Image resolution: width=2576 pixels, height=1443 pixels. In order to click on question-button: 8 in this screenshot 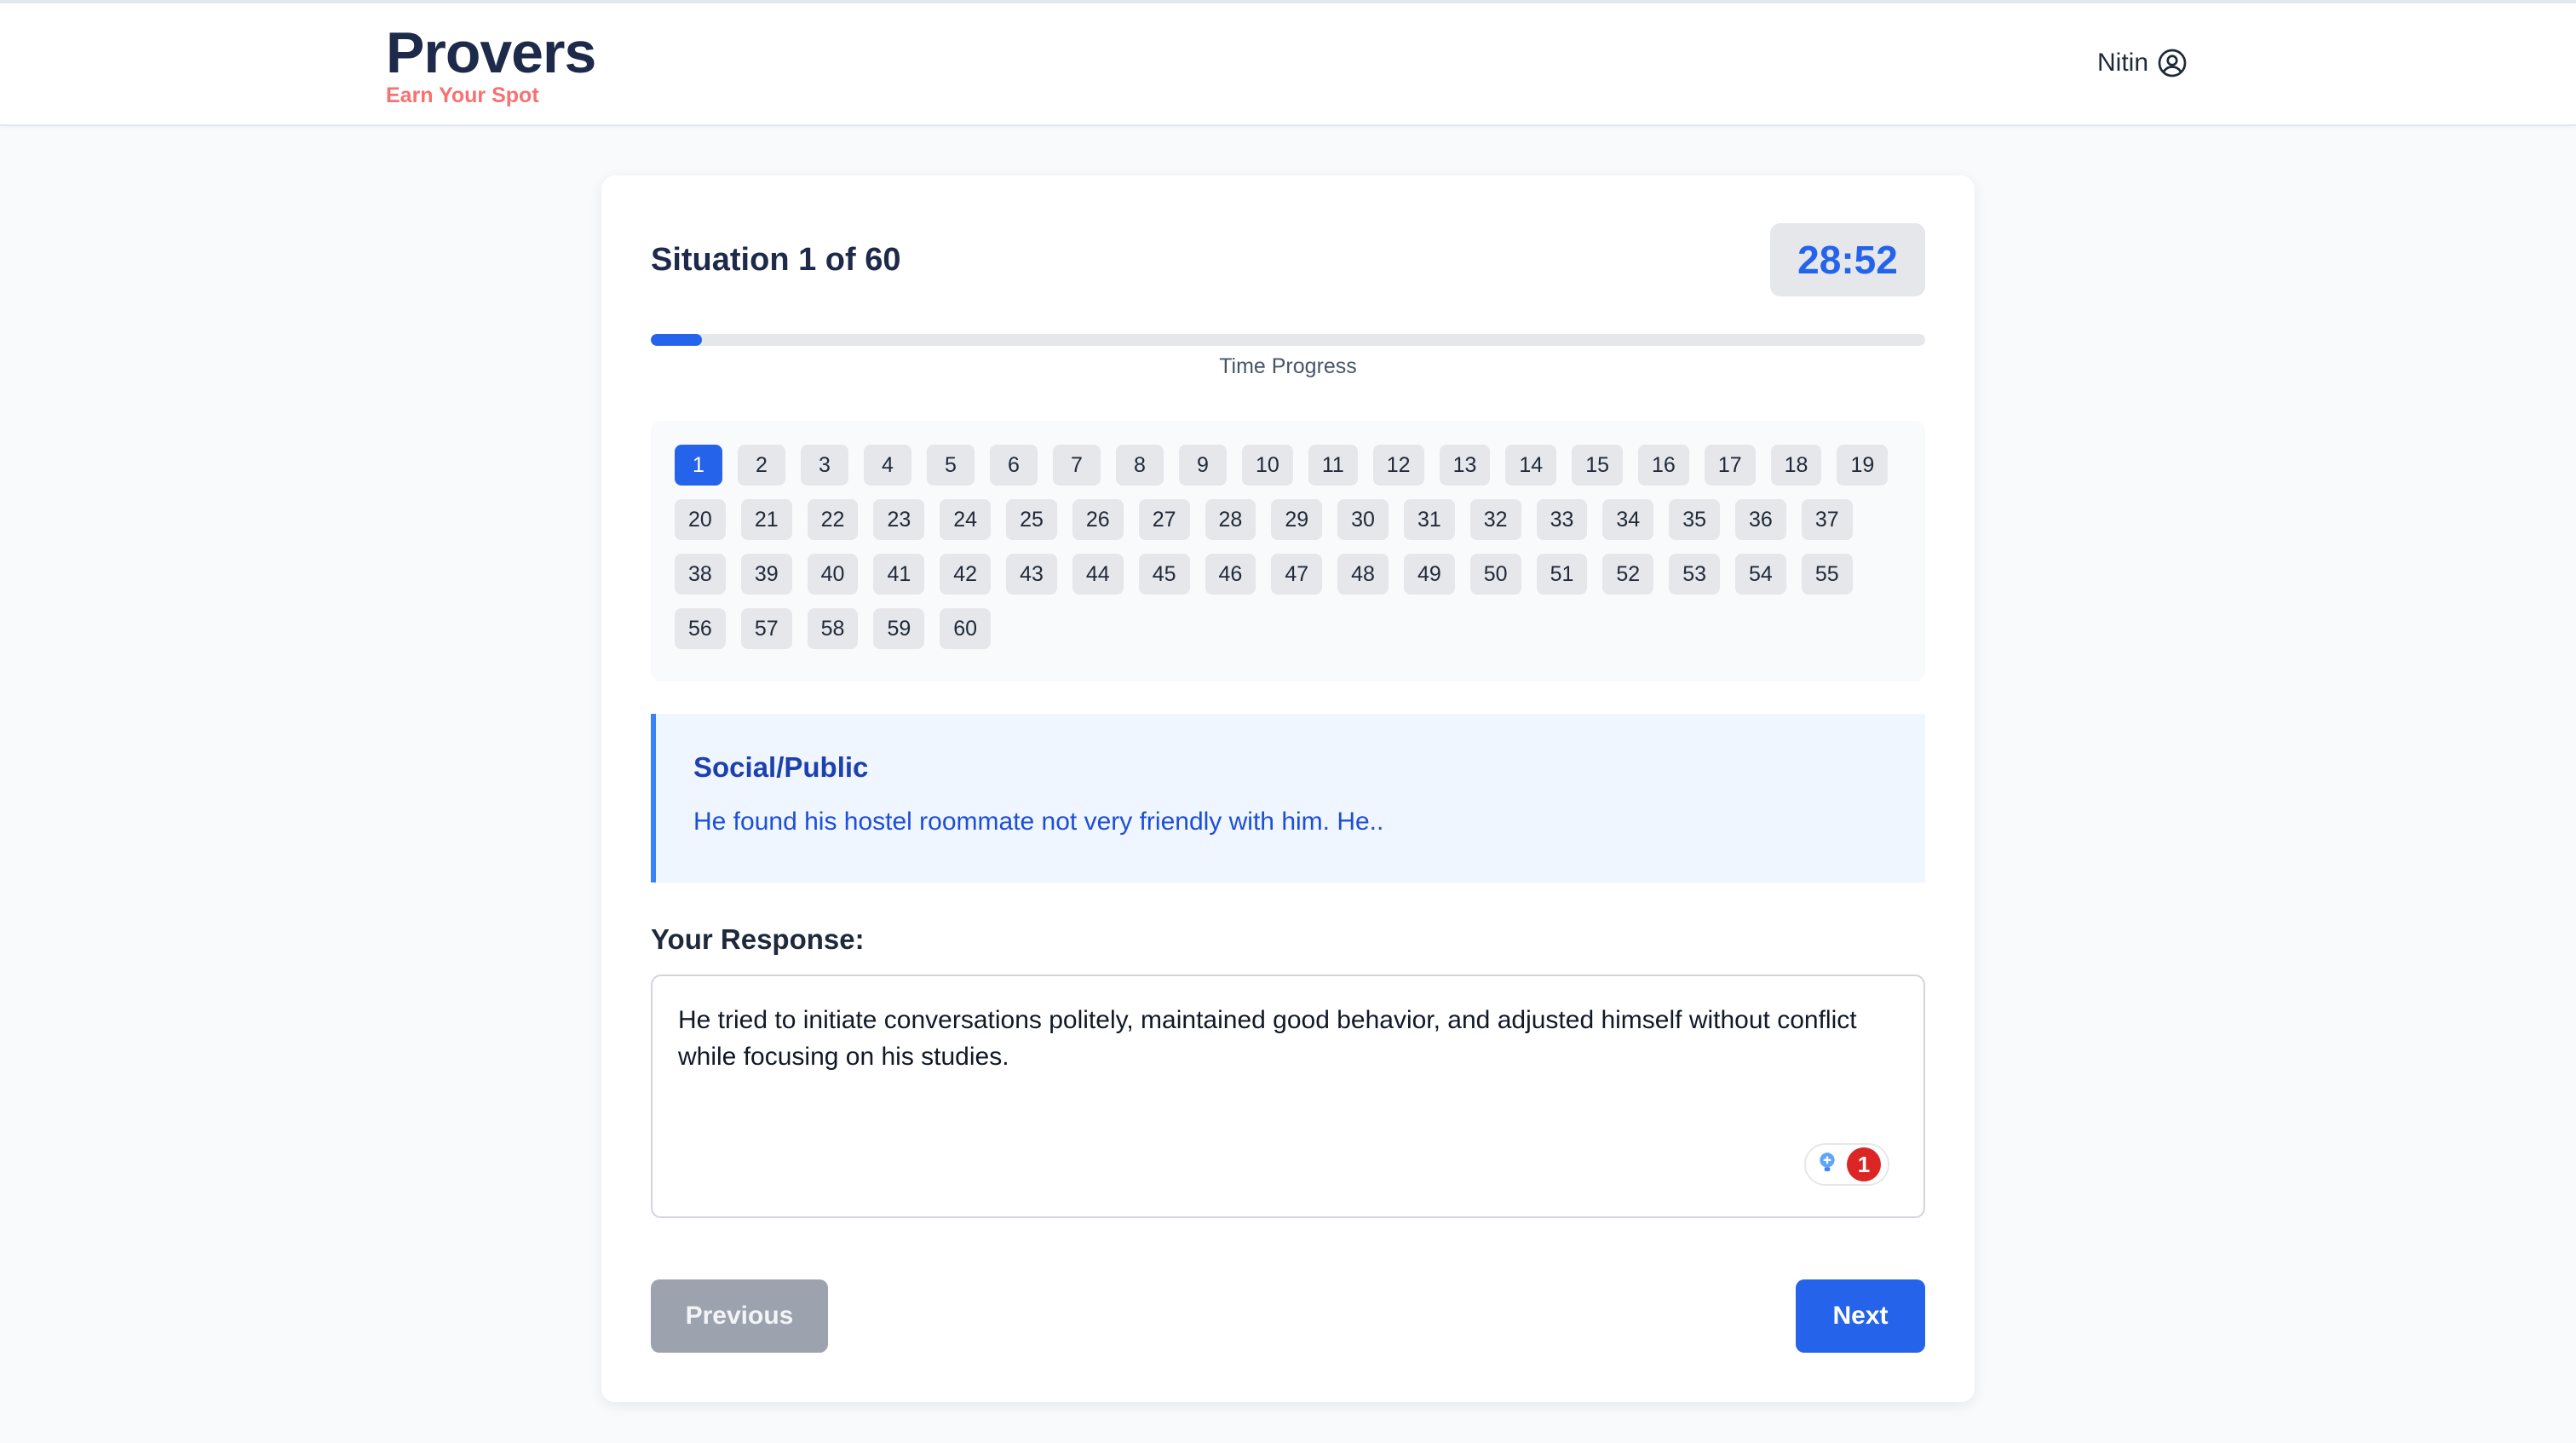, I will do `click(1140, 466)`.